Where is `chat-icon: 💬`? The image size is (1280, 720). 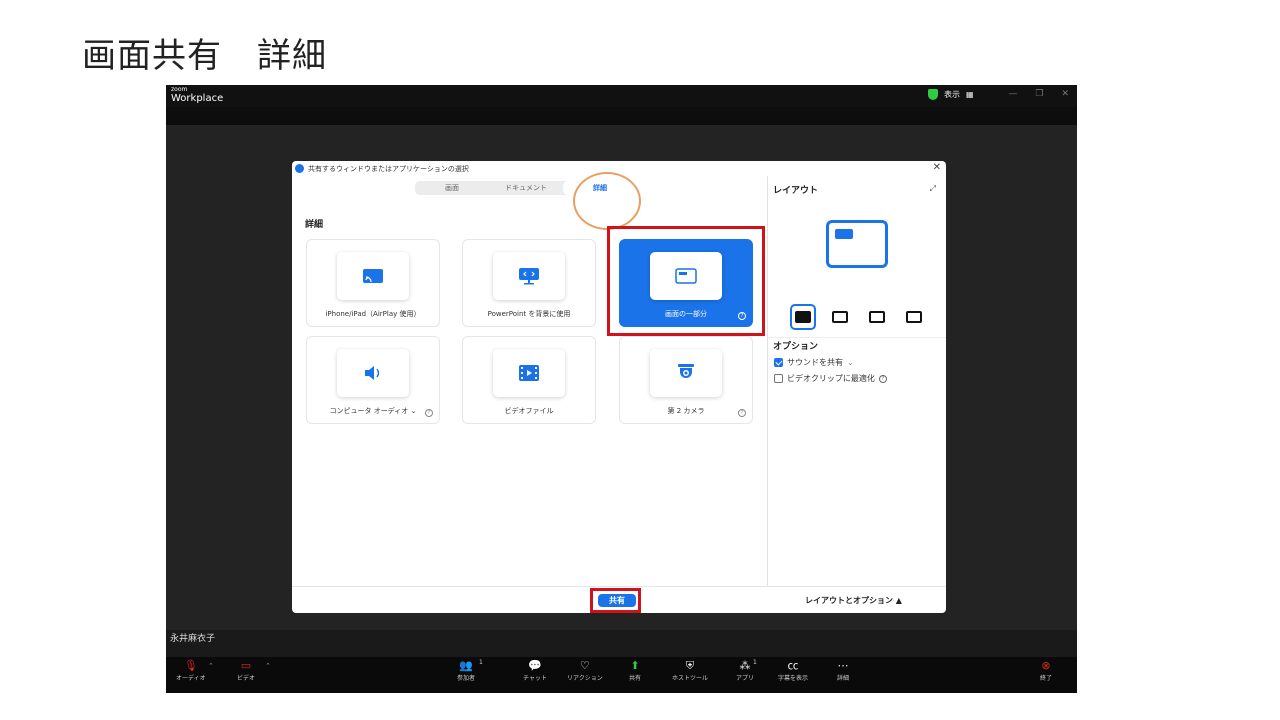
chat-icon: 💬 is located at coordinates (535, 665).